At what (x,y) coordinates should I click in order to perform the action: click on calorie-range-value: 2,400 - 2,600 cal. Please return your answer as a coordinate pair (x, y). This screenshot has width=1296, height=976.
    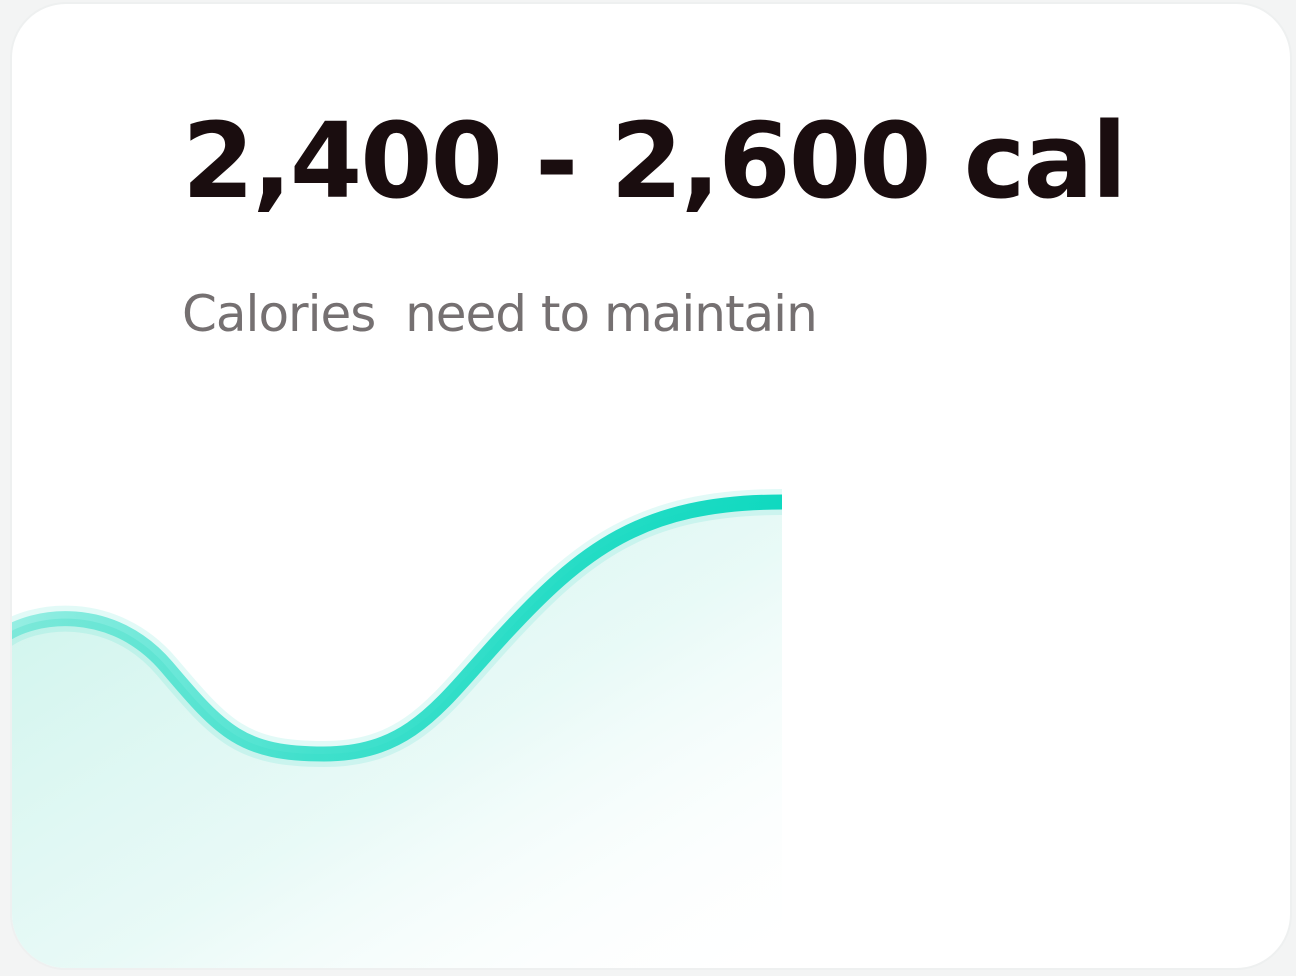
    Looking at the image, I should click on (654, 161).